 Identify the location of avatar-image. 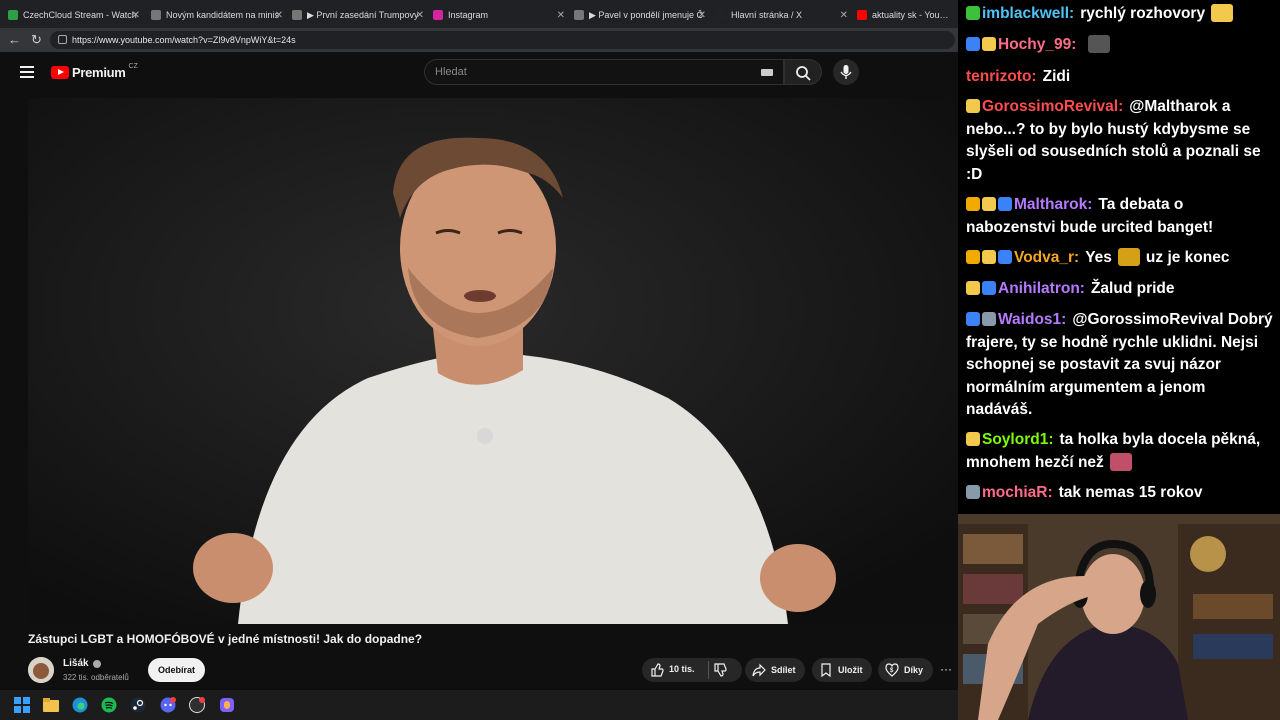
(41, 670).